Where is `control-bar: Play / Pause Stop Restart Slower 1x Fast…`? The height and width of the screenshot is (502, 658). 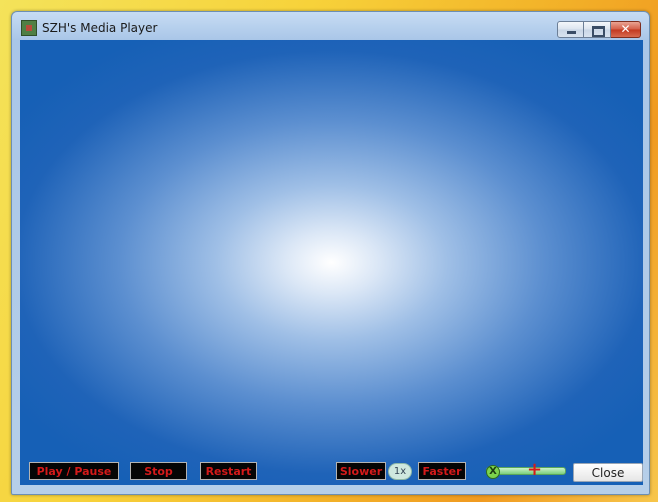 control-bar: Play / Pause Stop Restart Slower 1x Fast… is located at coordinates (331, 470).